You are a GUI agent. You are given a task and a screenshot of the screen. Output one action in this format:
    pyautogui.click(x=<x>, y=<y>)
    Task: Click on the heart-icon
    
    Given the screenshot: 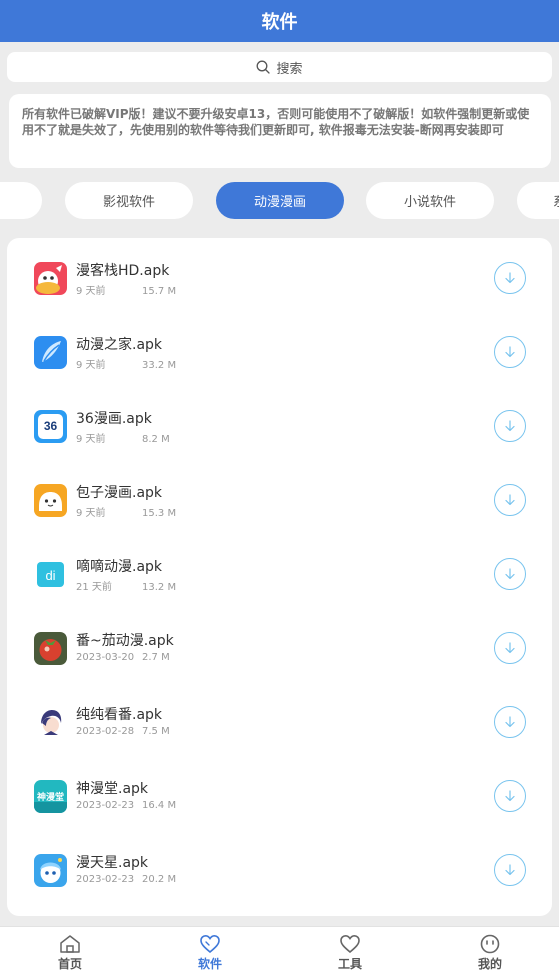 What is the action you would take?
    pyautogui.click(x=210, y=944)
    